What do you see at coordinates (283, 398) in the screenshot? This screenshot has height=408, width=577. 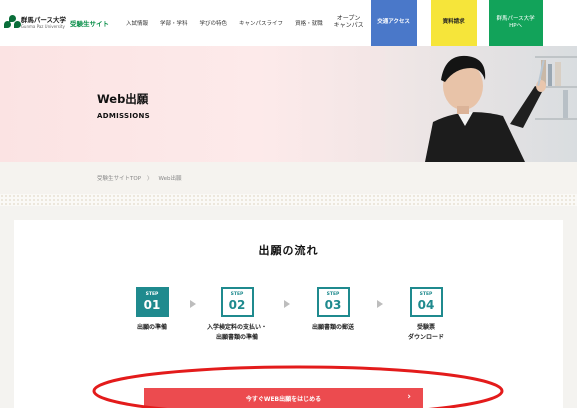 I see `start-web-application-button: 今すぐWEB出願をはじめる ›` at bounding box center [283, 398].